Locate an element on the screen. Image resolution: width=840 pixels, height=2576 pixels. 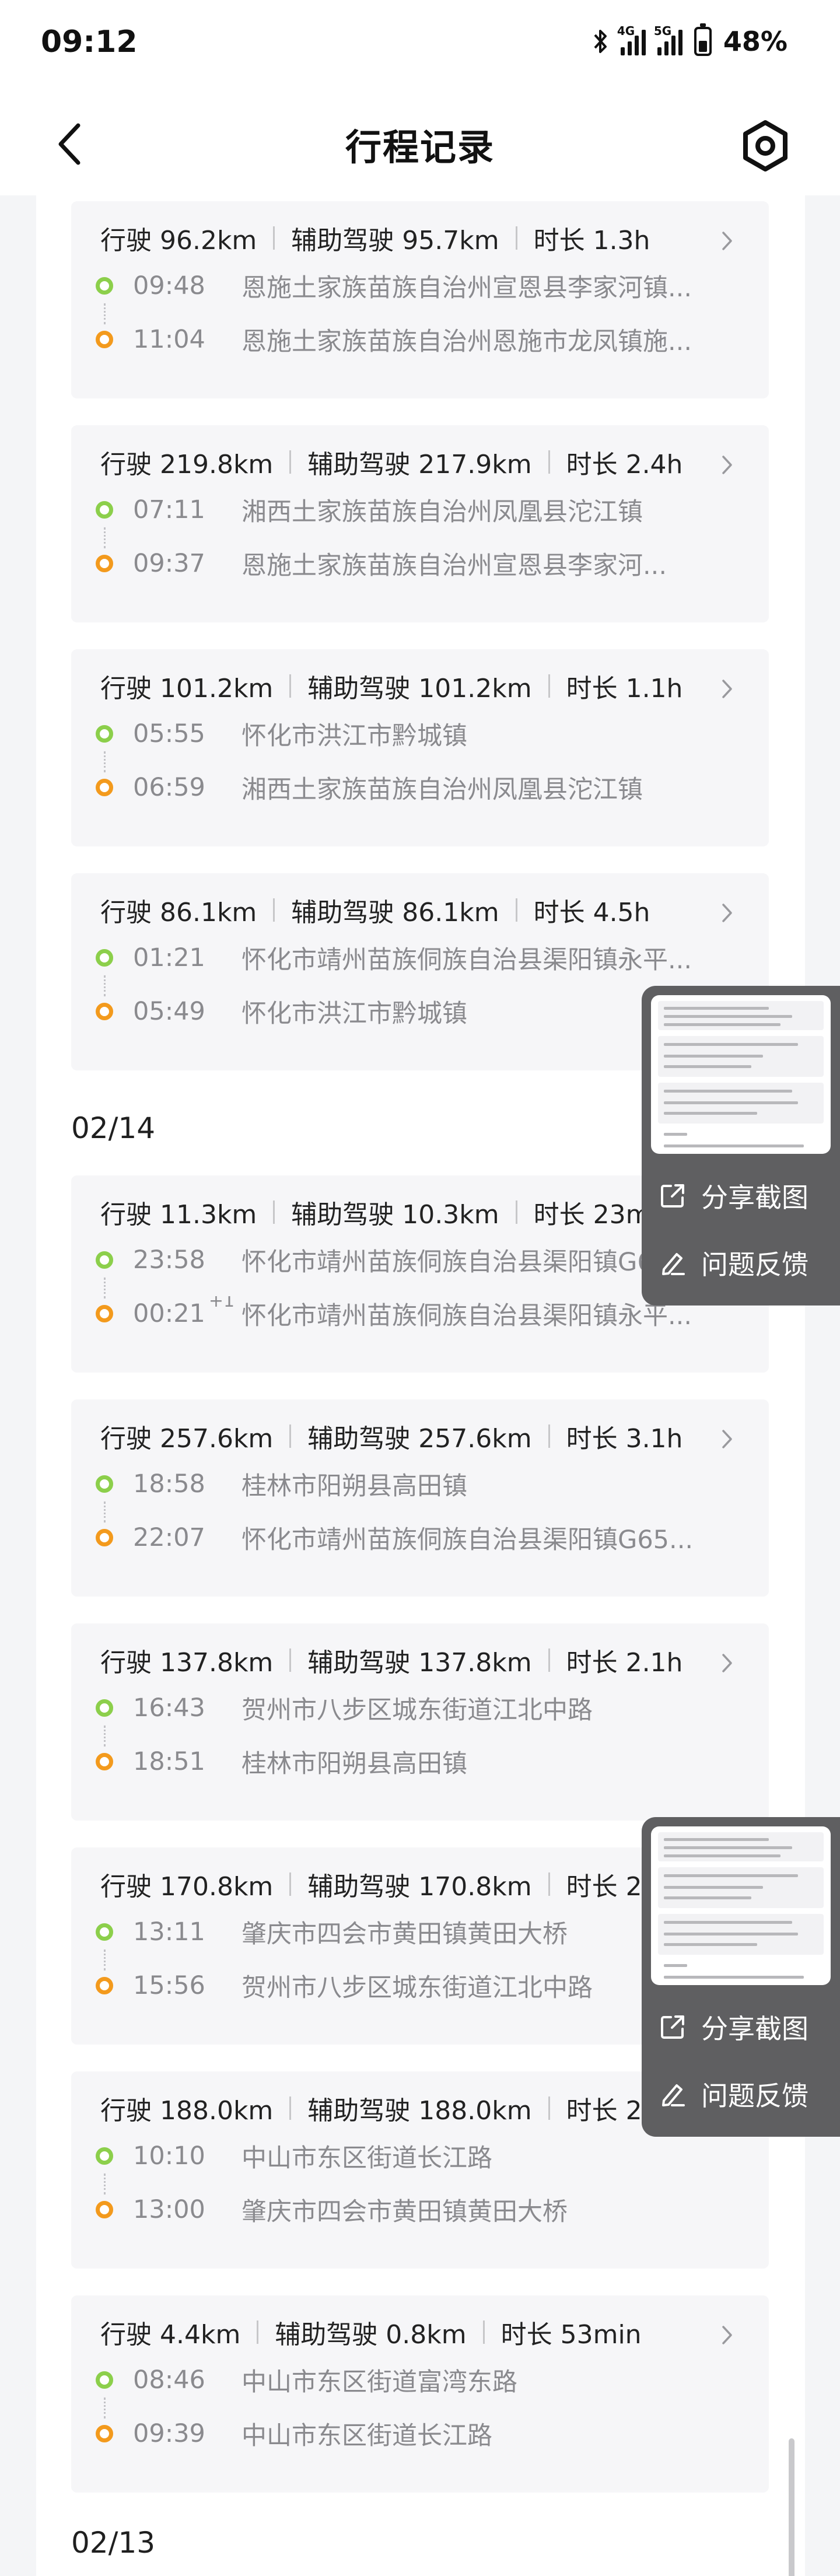
trip-start: 13:11 肇庆市四会市黄田镇黄田大桥 is located at coordinates (409, 1932).